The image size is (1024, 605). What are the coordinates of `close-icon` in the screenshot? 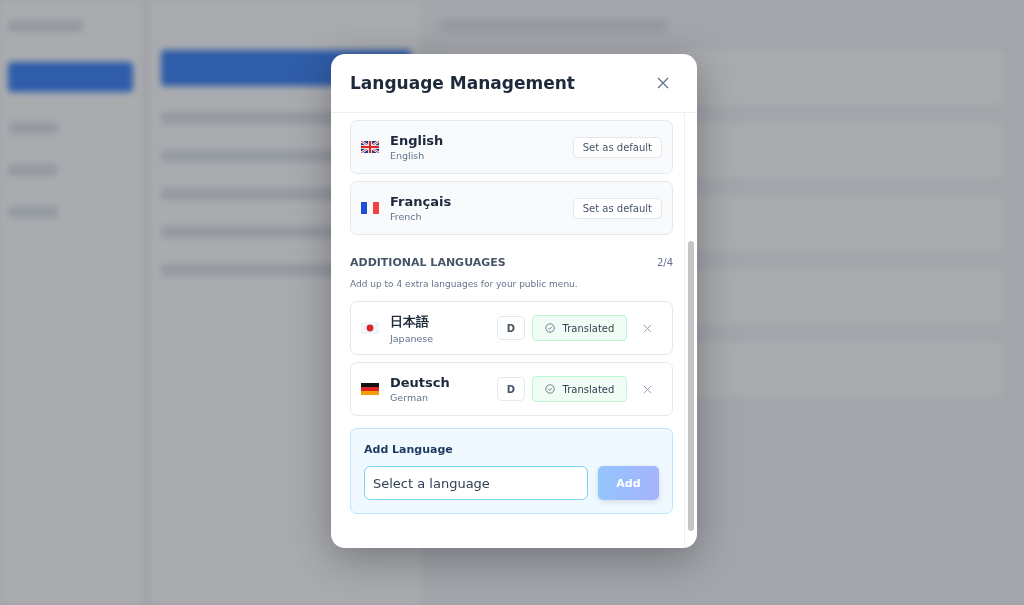 It's located at (663, 83).